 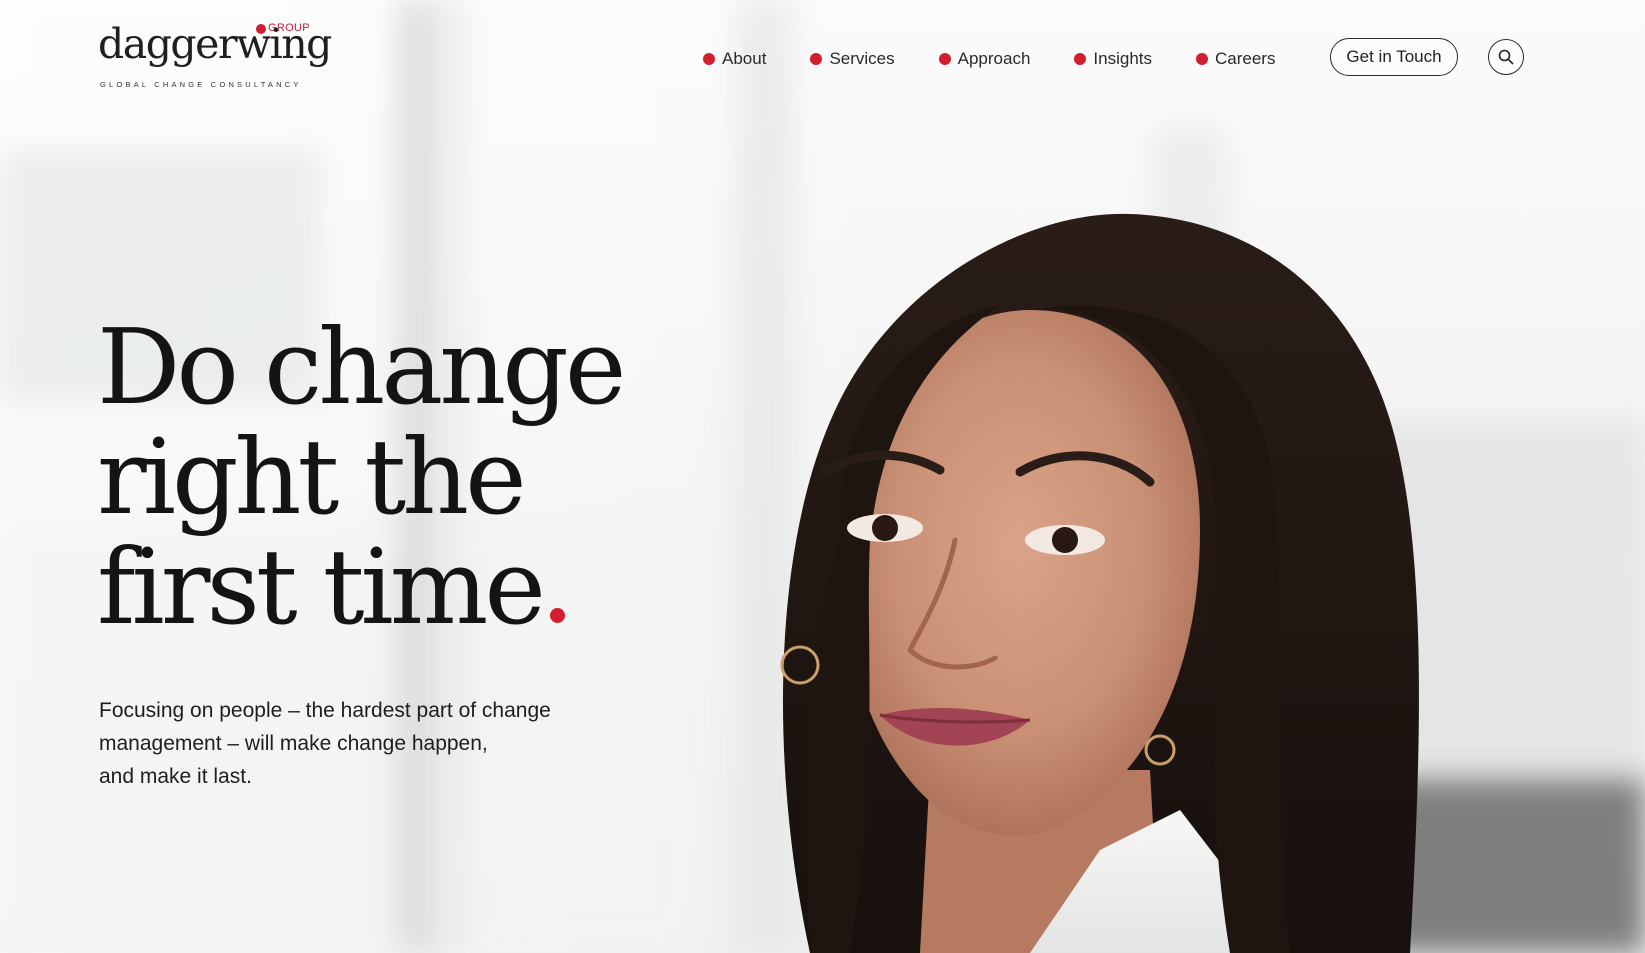 I want to click on accent-dot, so click(x=557, y=615).